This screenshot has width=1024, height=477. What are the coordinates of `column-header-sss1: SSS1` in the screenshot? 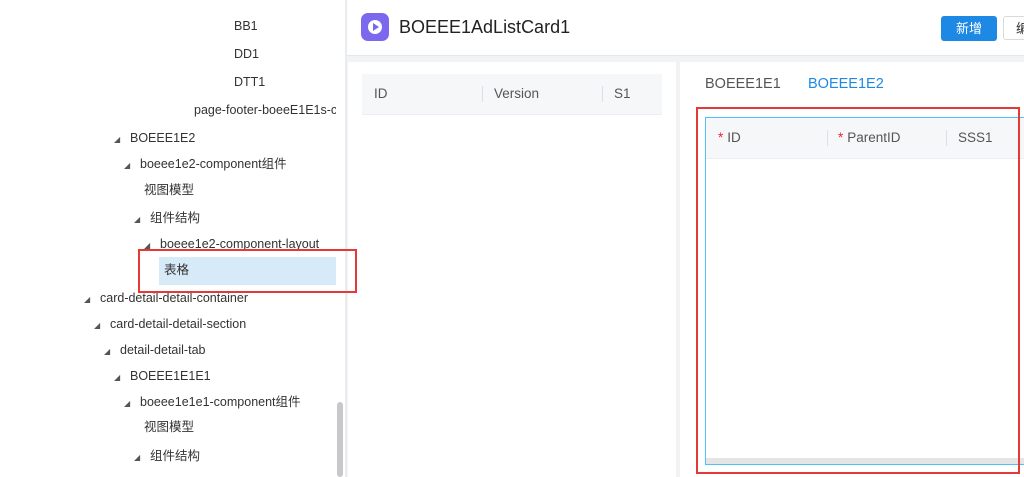 It's located at (975, 138).